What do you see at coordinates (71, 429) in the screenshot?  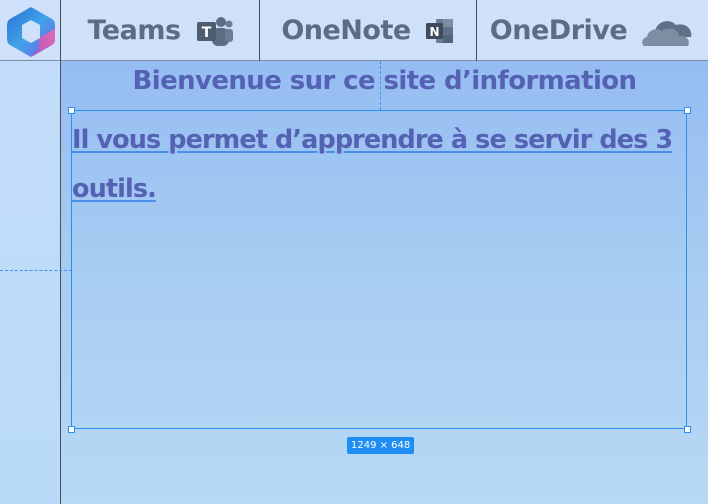 I see `resize-handle-bottom-left` at bounding box center [71, 429].